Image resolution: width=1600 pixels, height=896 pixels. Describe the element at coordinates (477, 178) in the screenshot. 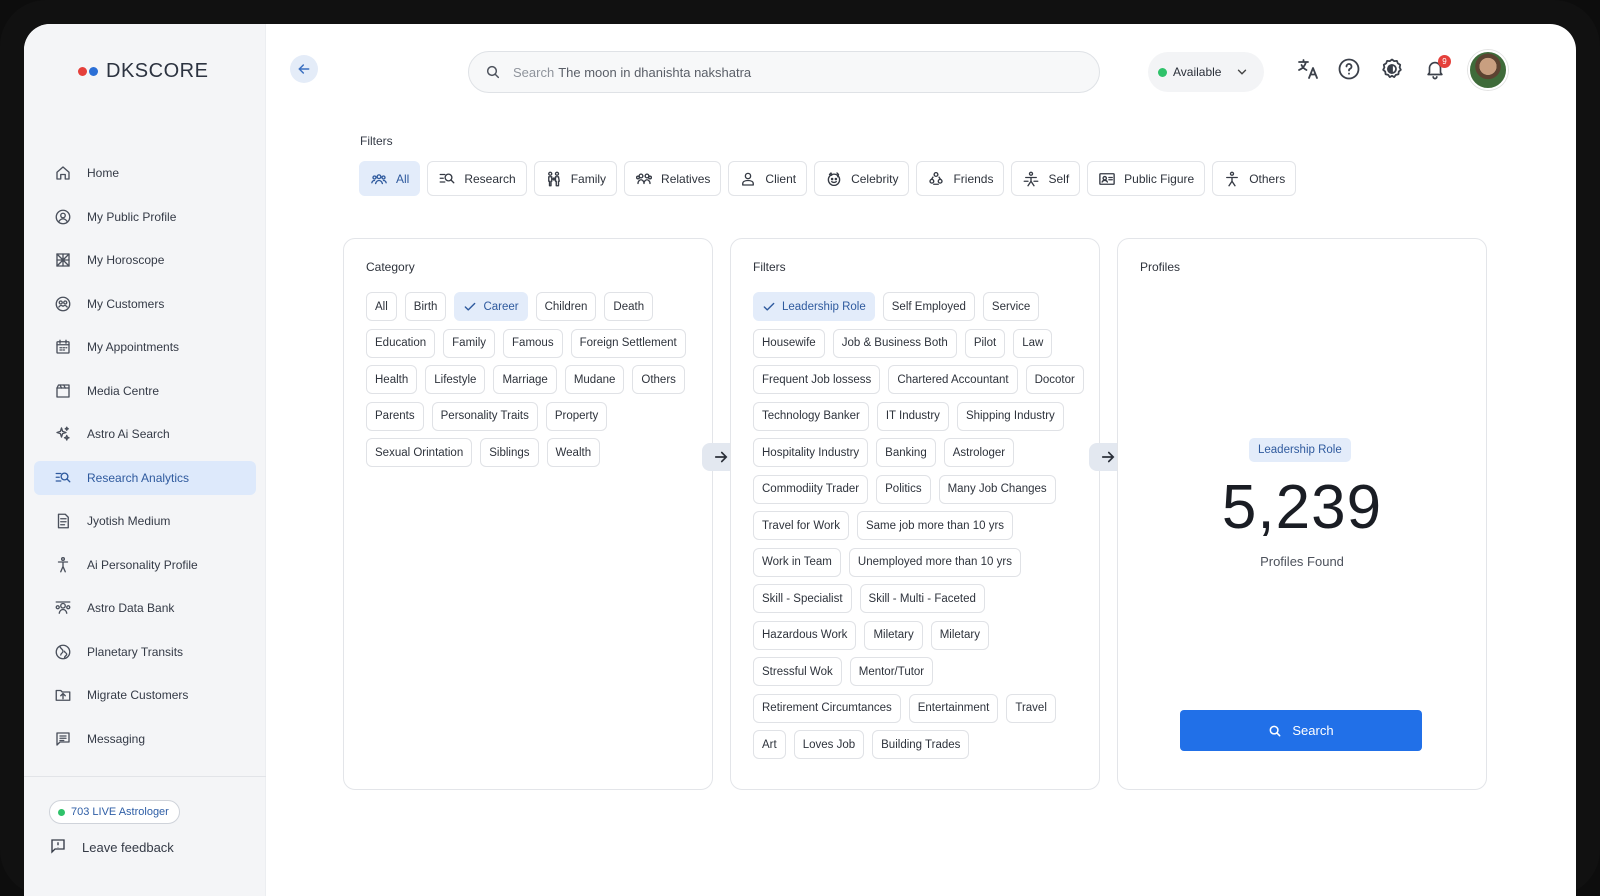

I see `tab-research: Research` at that location.